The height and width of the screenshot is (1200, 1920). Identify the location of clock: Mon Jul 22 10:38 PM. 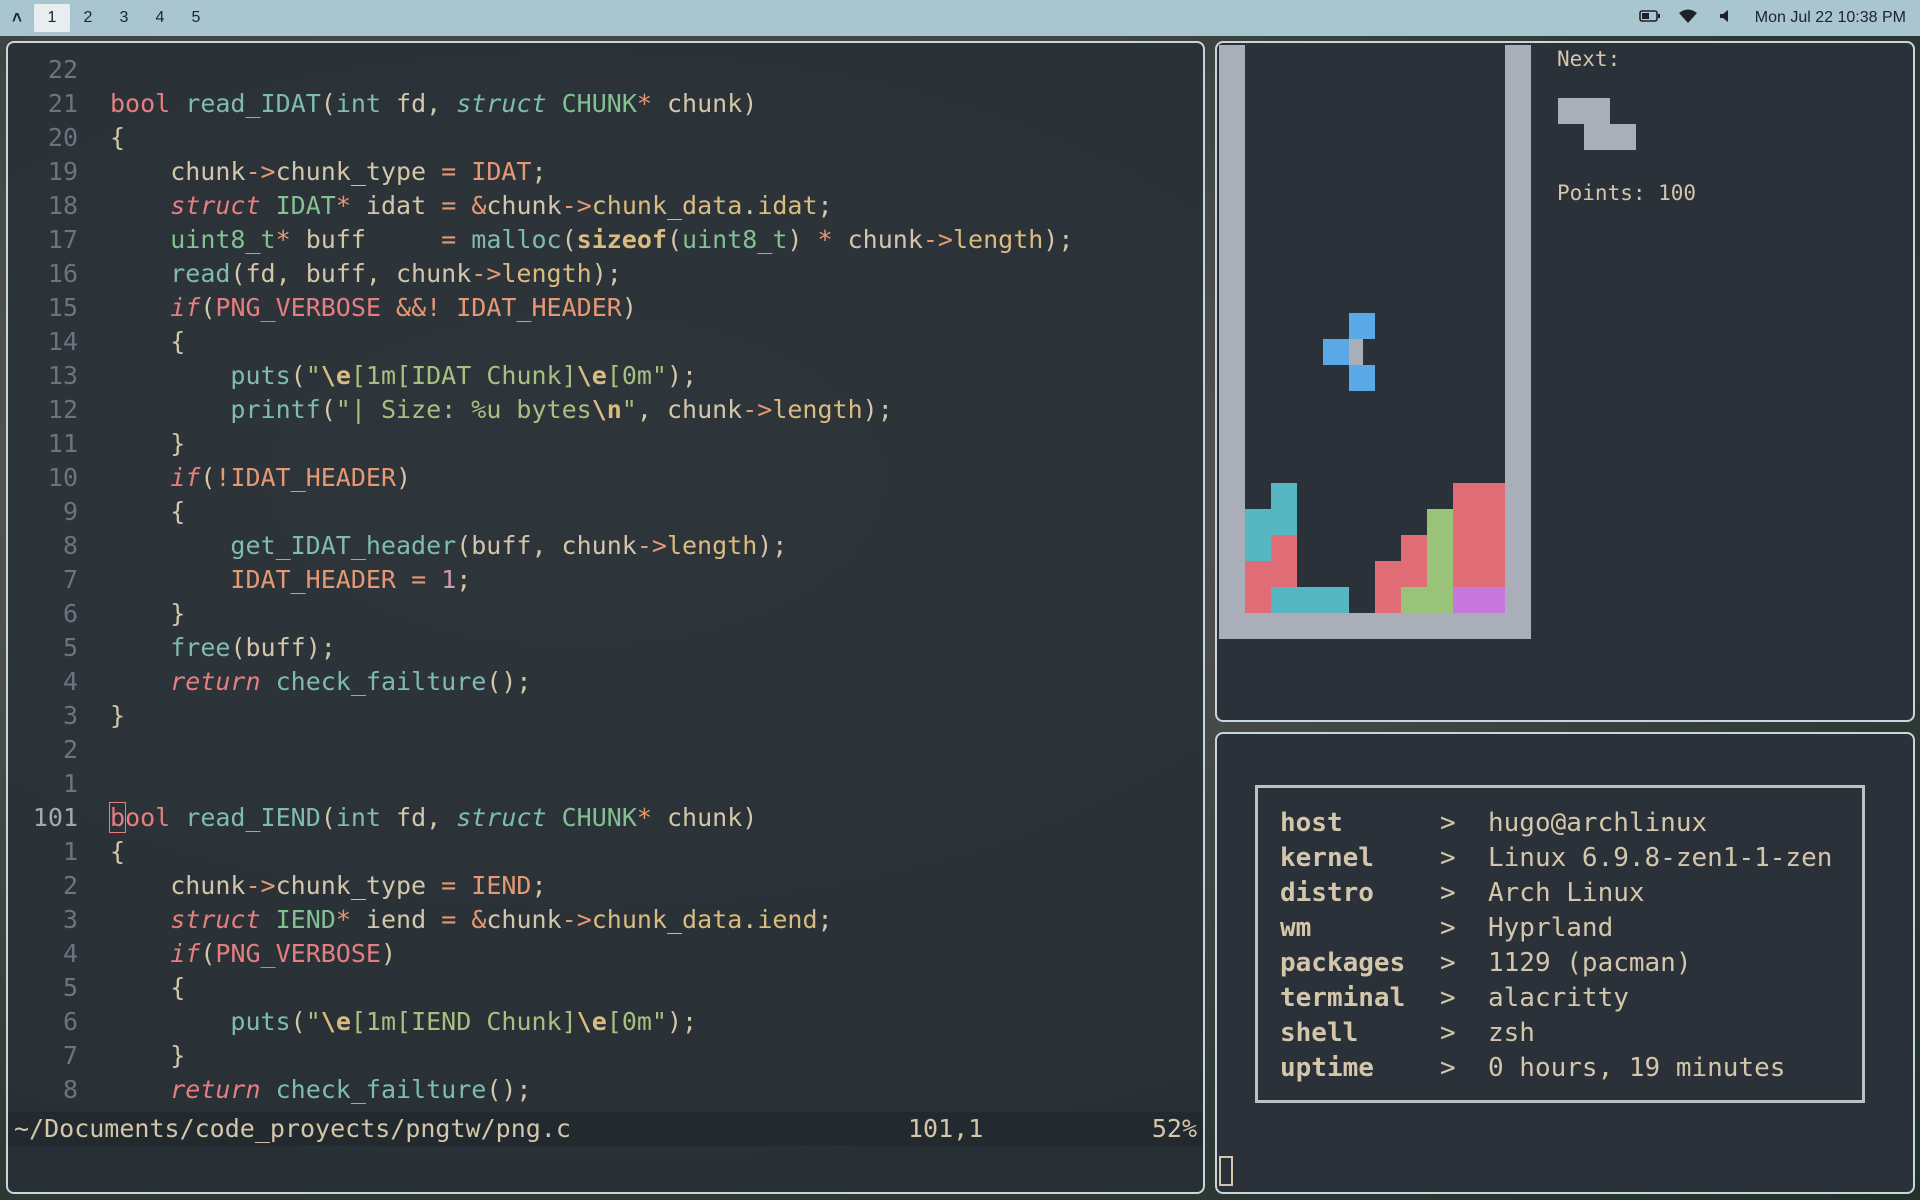
(1830, 18).